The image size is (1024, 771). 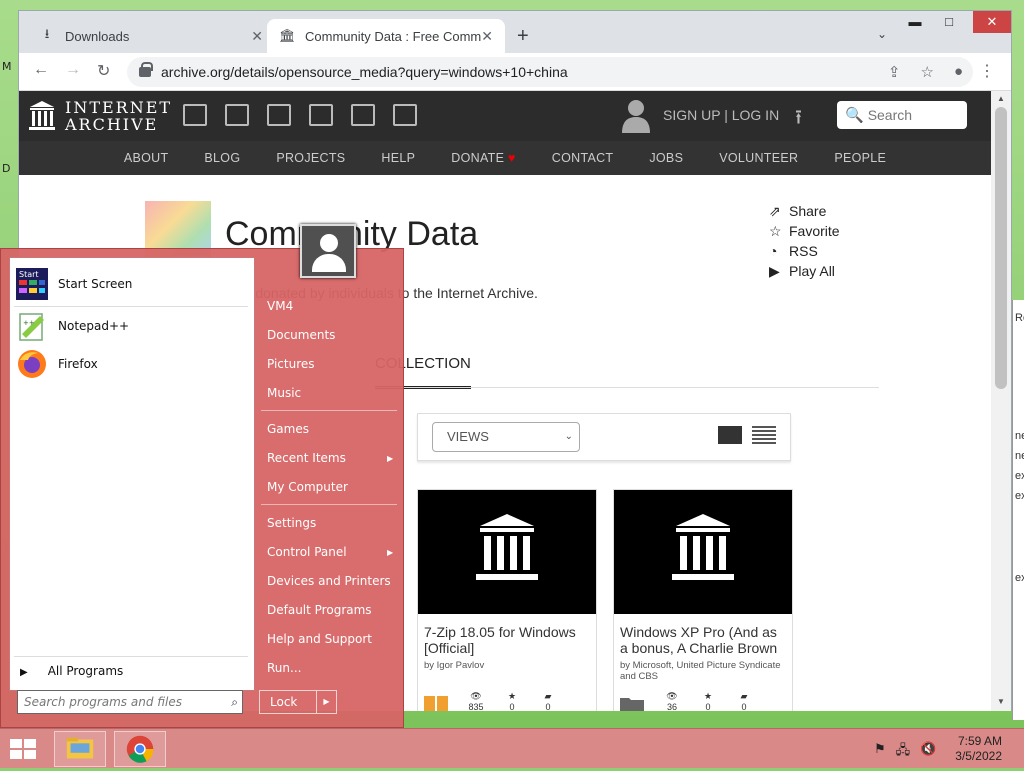 I want to click on nav-donate: DONATE ♥, so click(x=483, y=158).